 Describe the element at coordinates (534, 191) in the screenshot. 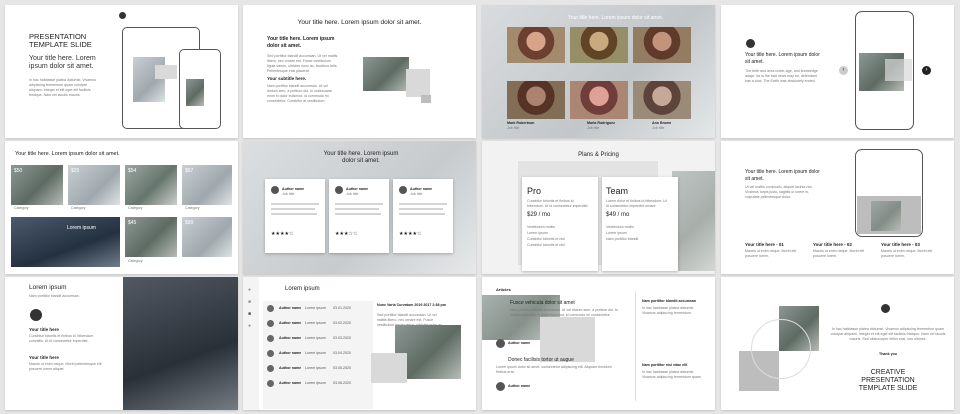

I see `plan-name: Pro` at that location.